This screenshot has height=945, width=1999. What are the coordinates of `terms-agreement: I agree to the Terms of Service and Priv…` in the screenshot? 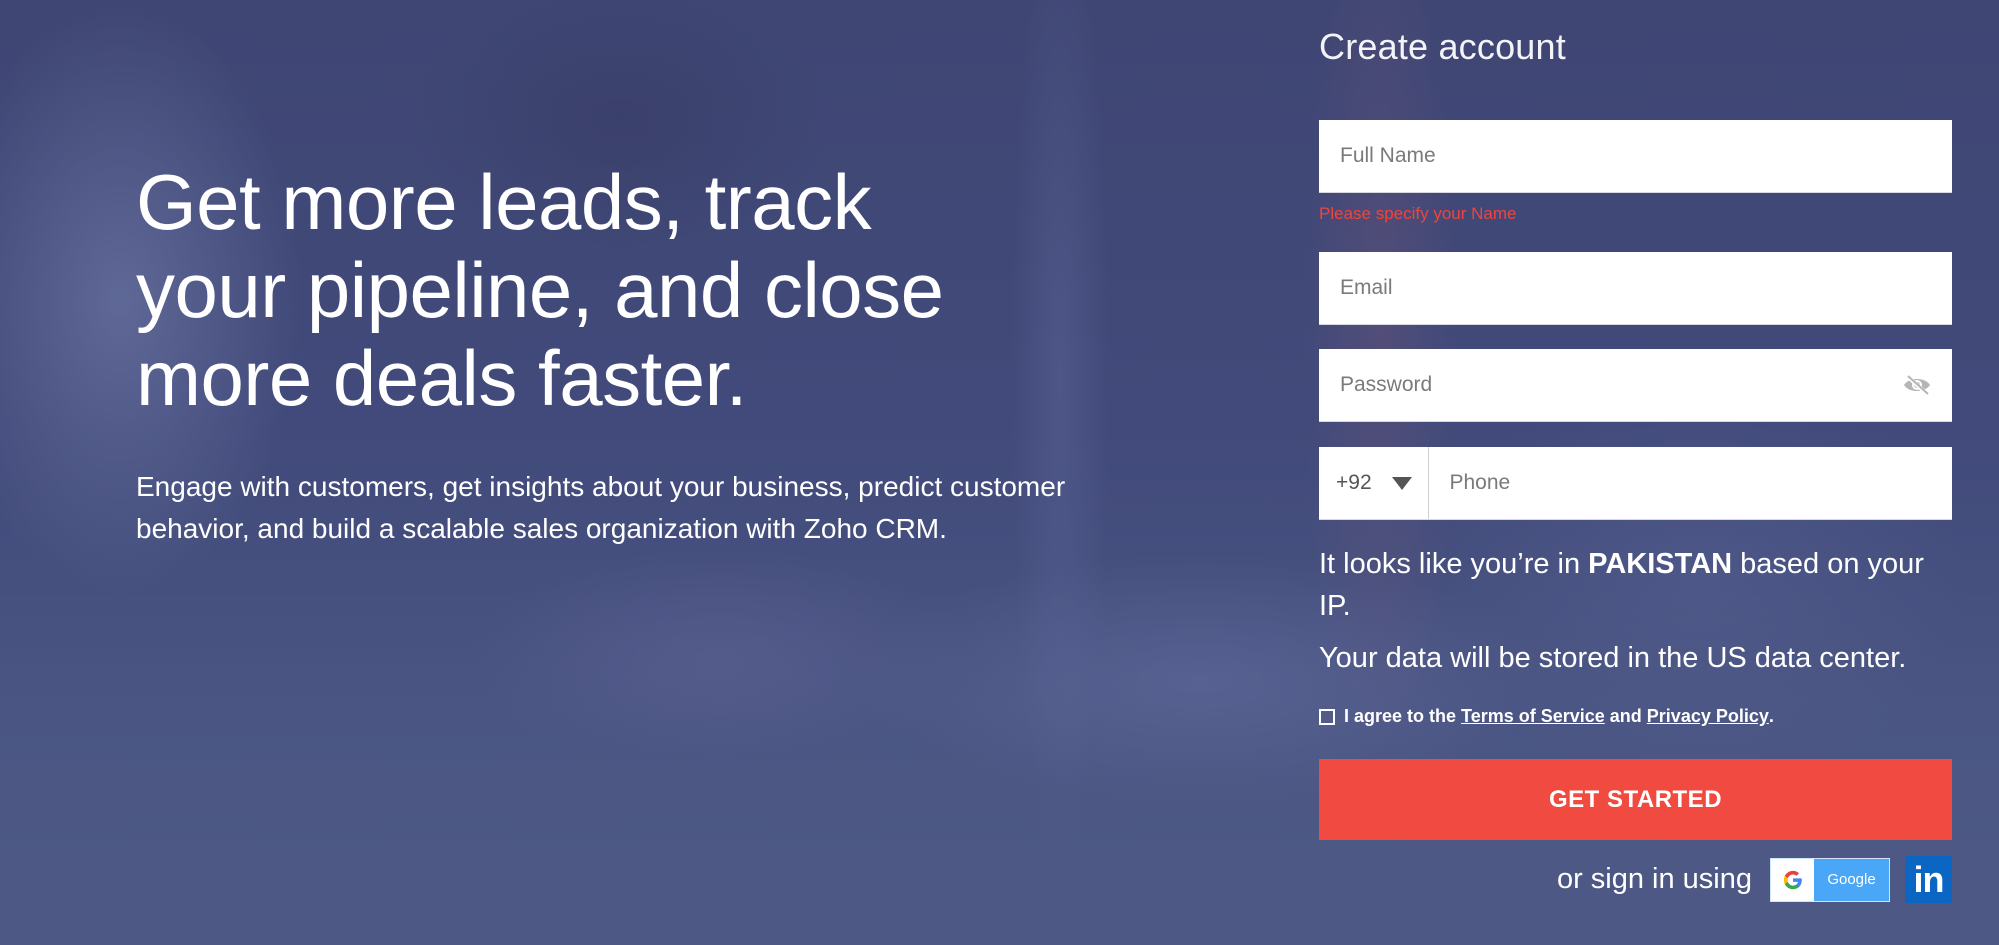 It's located at (1546, 716).